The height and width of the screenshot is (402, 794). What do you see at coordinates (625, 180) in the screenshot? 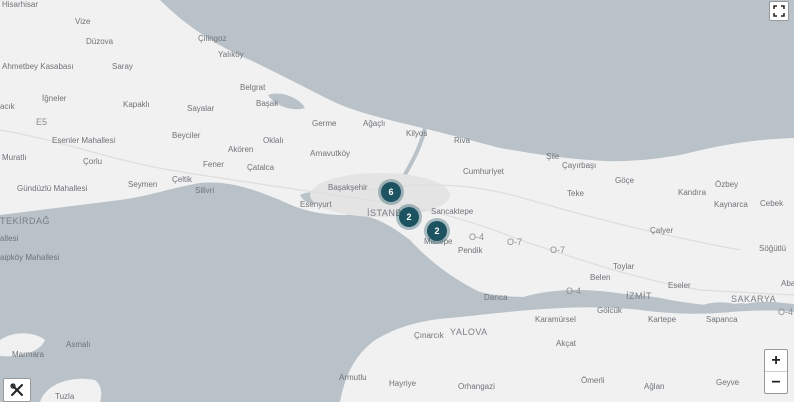
I see `place-label: Göçe` at bounding box center [625, 180].